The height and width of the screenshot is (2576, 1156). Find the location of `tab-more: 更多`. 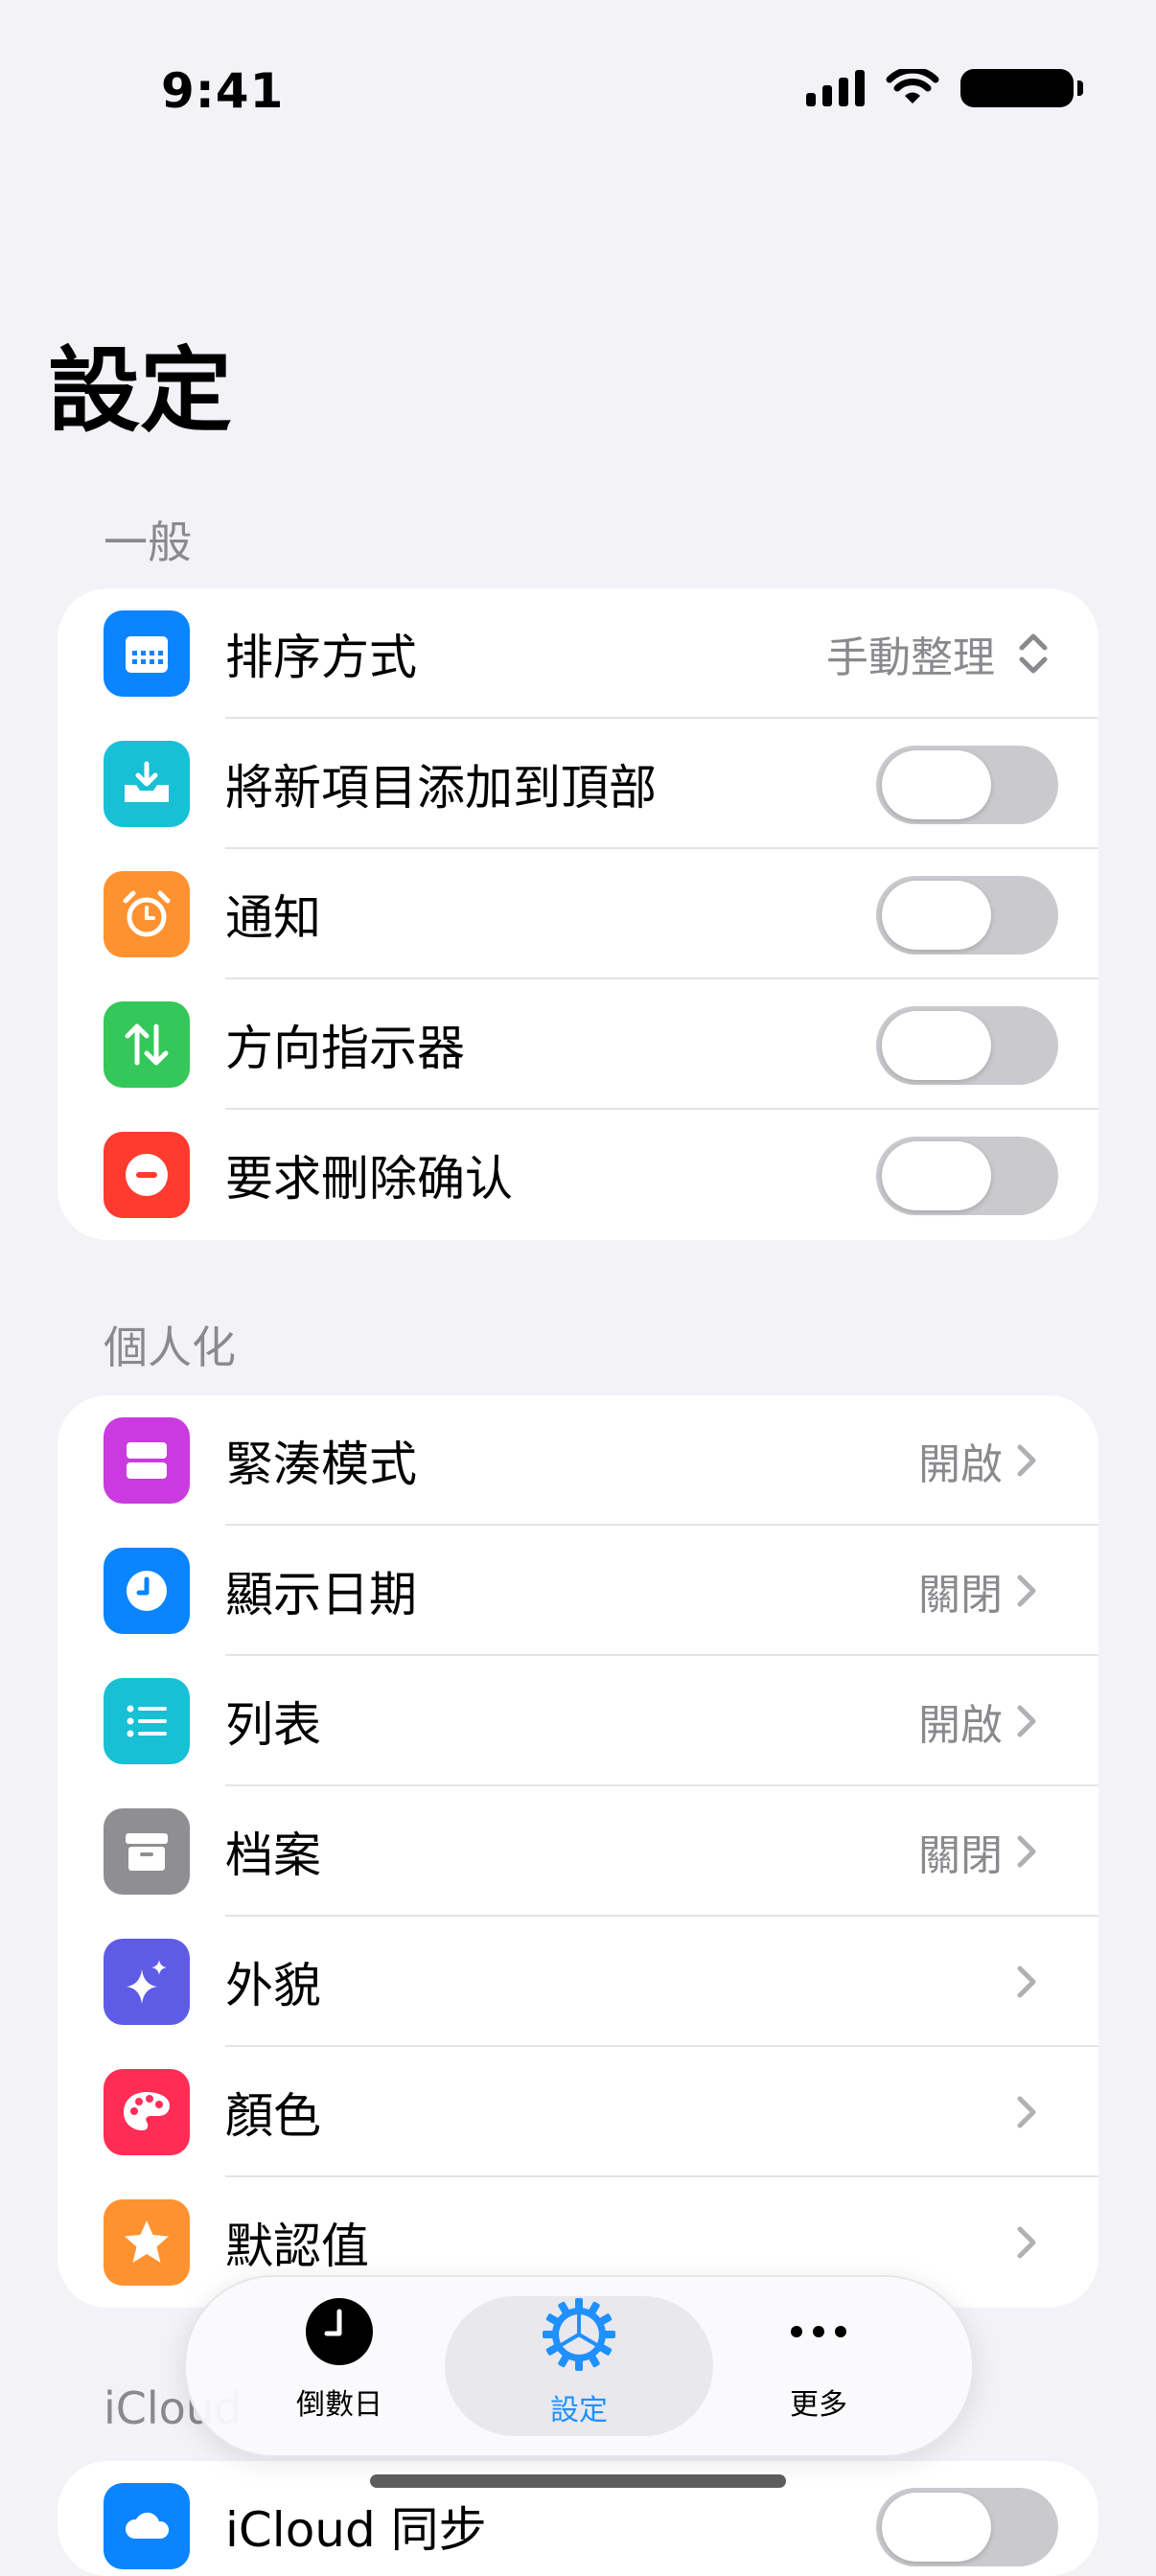

tab-more: 更多 is located at coordinates (819, 2366).